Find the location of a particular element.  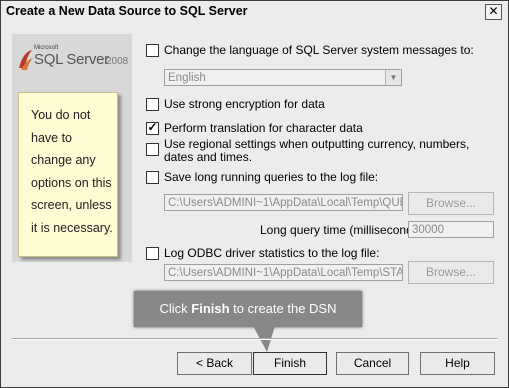

odbc-stats-log-path-input: C:\Users\ADMINI~1\AppData\Local\Temp\STA is located at coordinates (283, 272).